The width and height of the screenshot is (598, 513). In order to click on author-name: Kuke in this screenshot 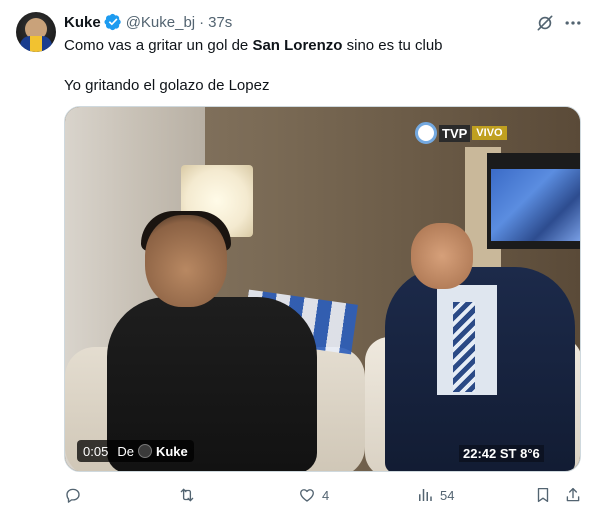, I will do `click(82, 22)`.